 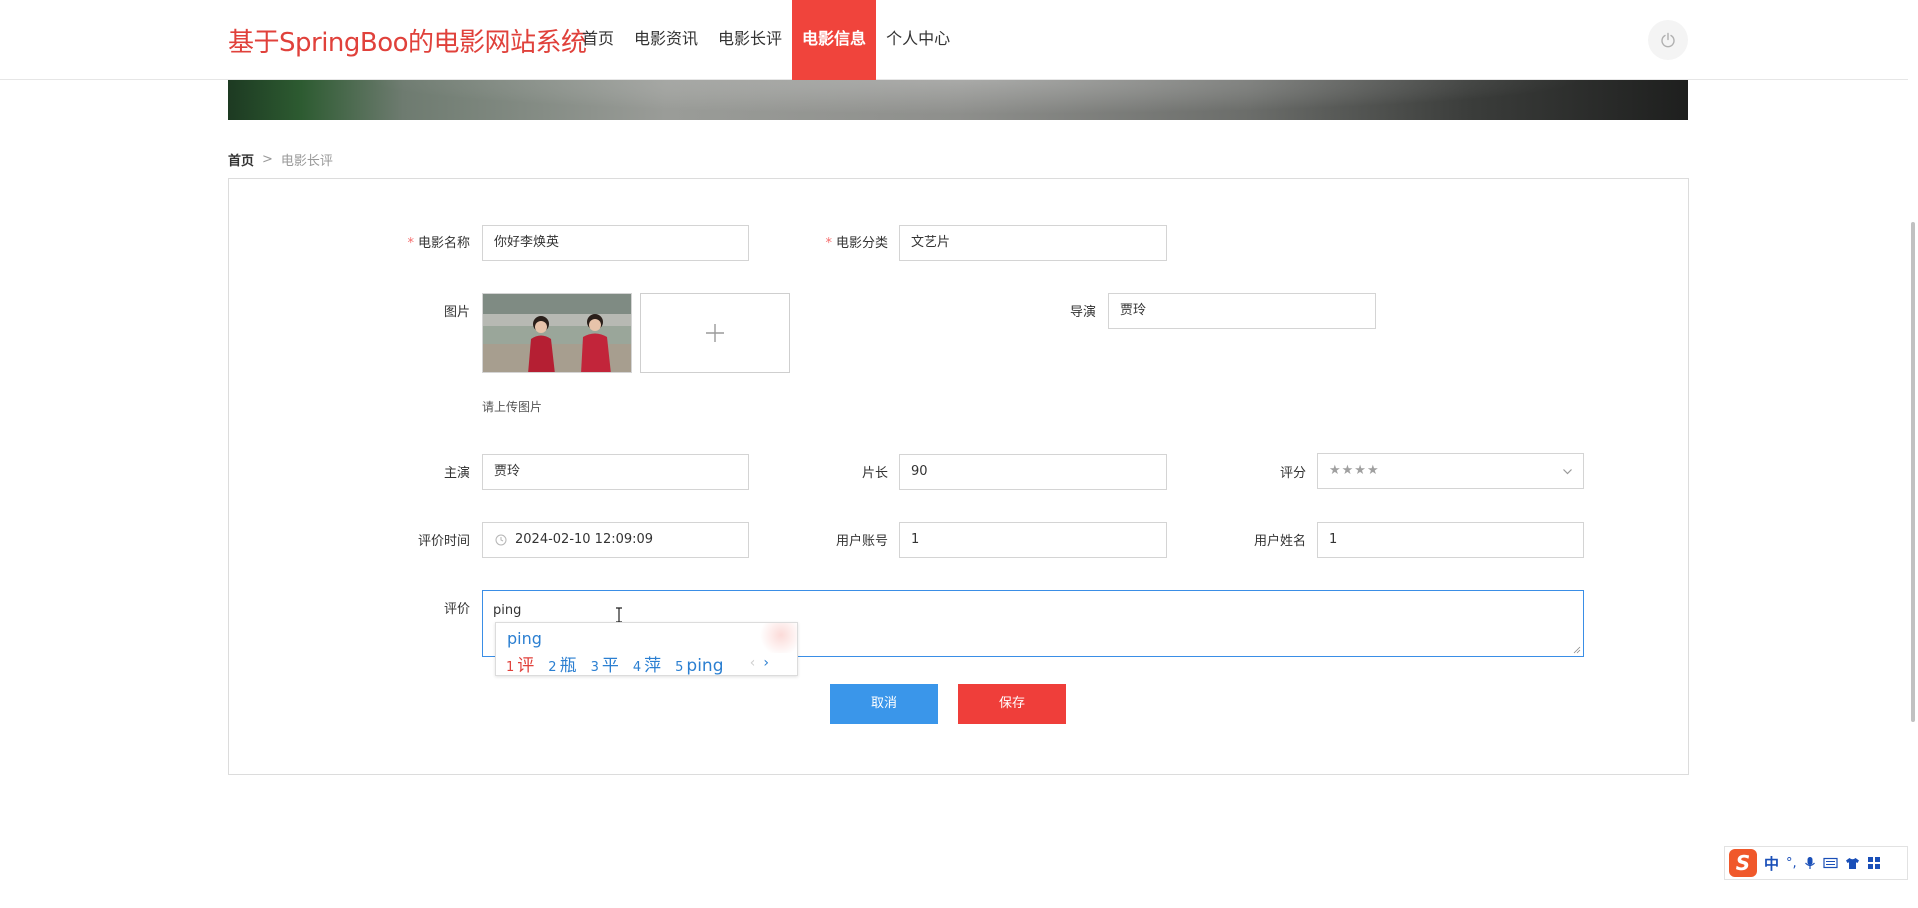 What do you see at coordinates (241, 159) in the screenshot?
I see `breadcrumb-home: 首页` at bounding box center [241, 159].